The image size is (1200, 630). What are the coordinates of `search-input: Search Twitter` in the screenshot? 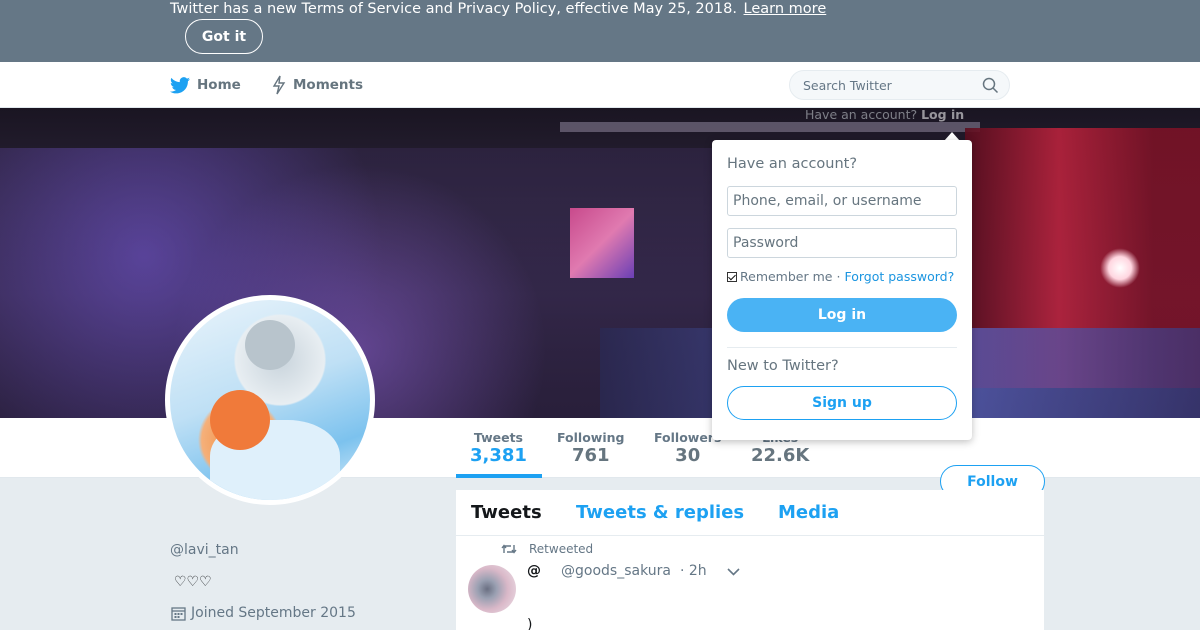 It's located at (899, 85).